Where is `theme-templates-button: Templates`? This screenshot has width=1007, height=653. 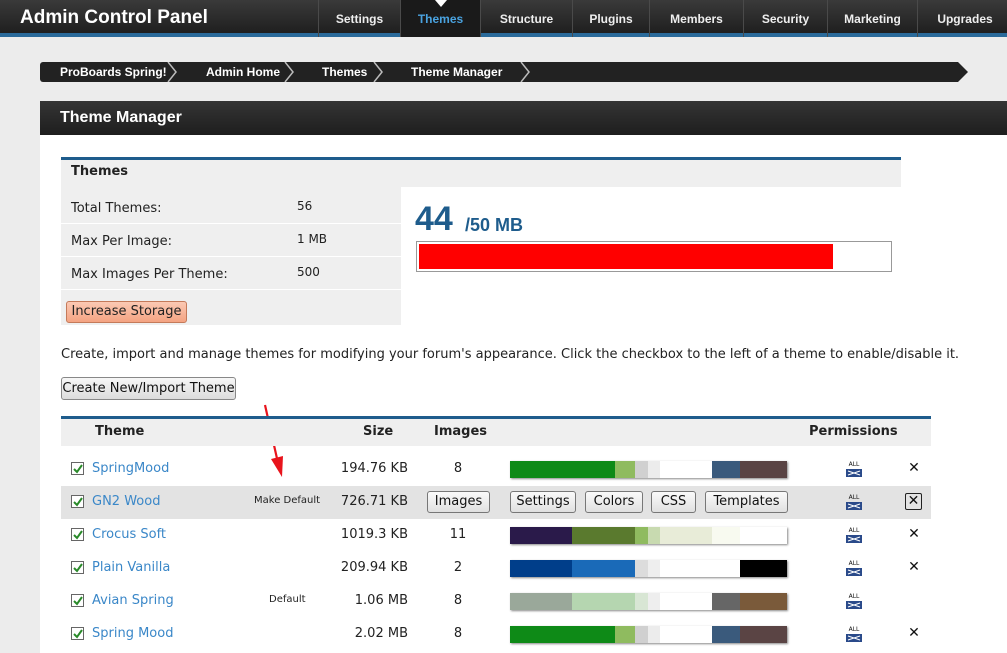 theme-templates-button: Templates is located at coordinates (746, 502).